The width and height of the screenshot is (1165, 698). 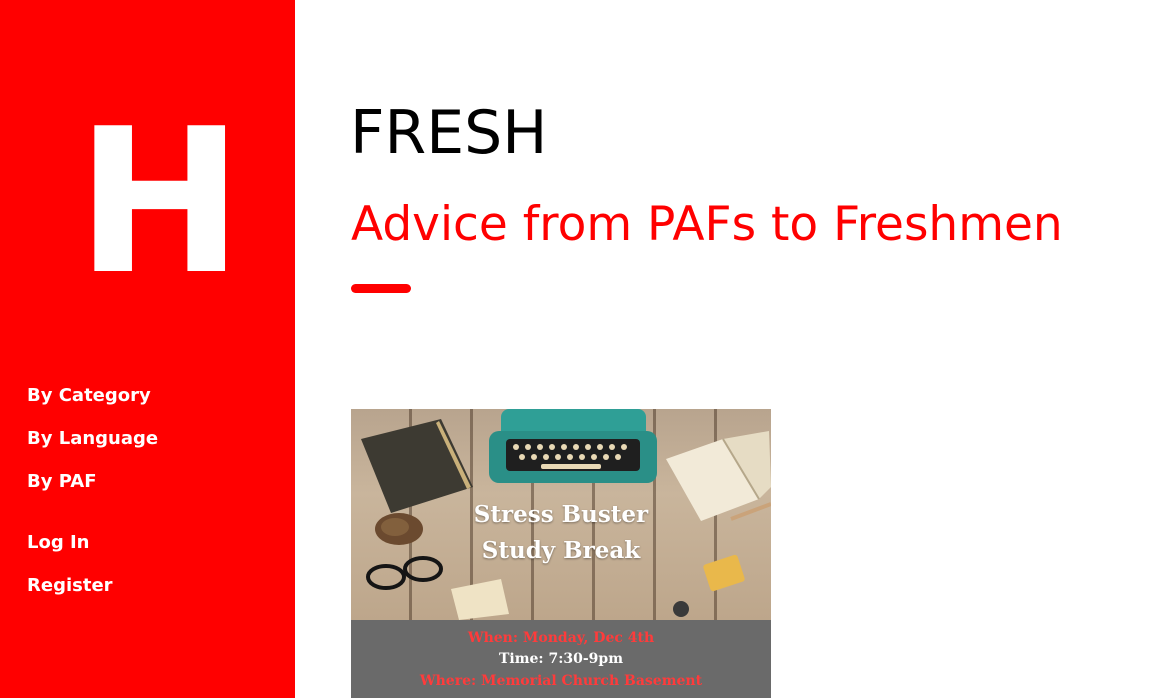 What do you see at coordinates (573, 446) in the screenshot?
I see `typewriter-icon` at bounding box center [573, 446].